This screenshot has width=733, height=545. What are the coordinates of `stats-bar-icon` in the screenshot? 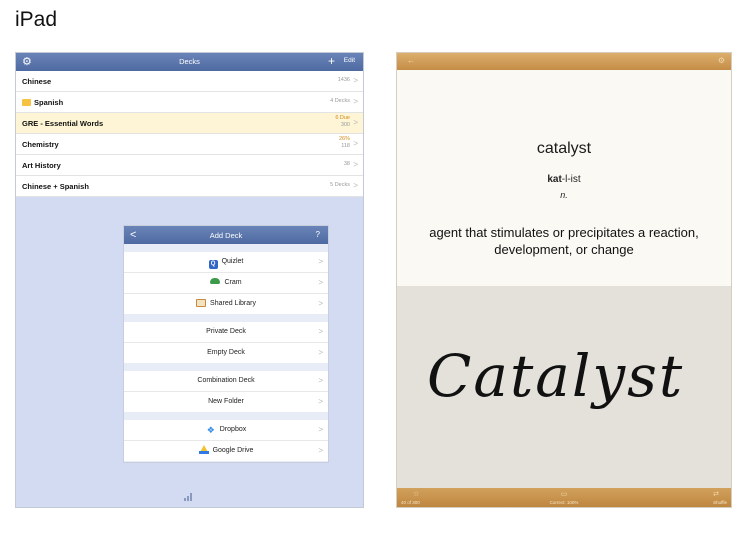 It's located at (189, 497).